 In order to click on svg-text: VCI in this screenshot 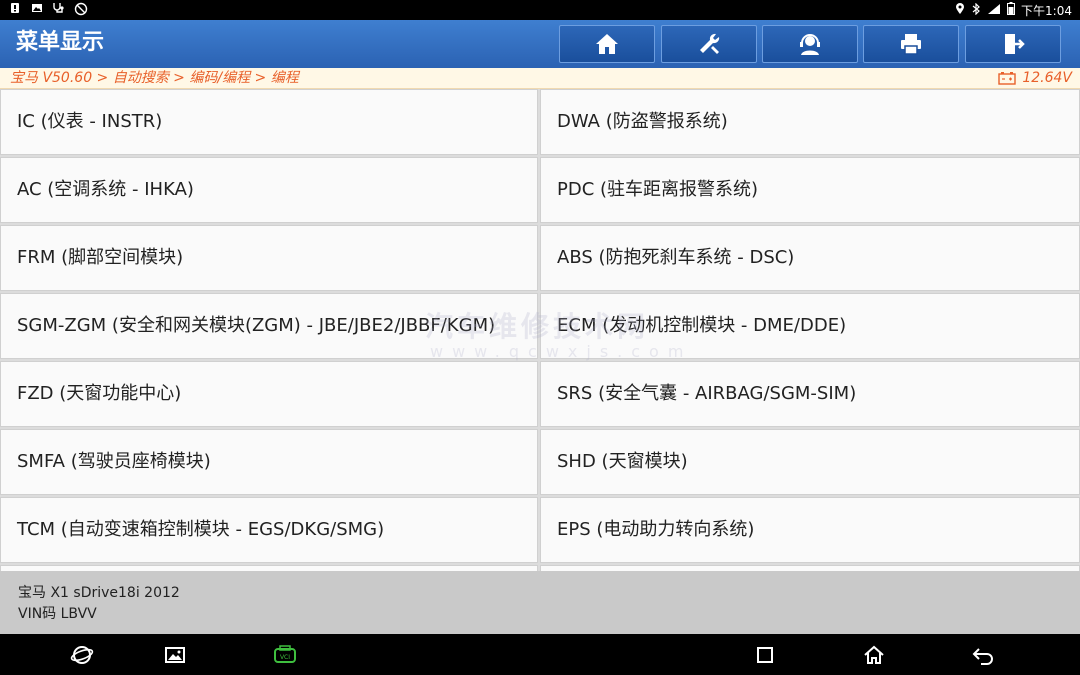, I will do `click(285, 657)`.